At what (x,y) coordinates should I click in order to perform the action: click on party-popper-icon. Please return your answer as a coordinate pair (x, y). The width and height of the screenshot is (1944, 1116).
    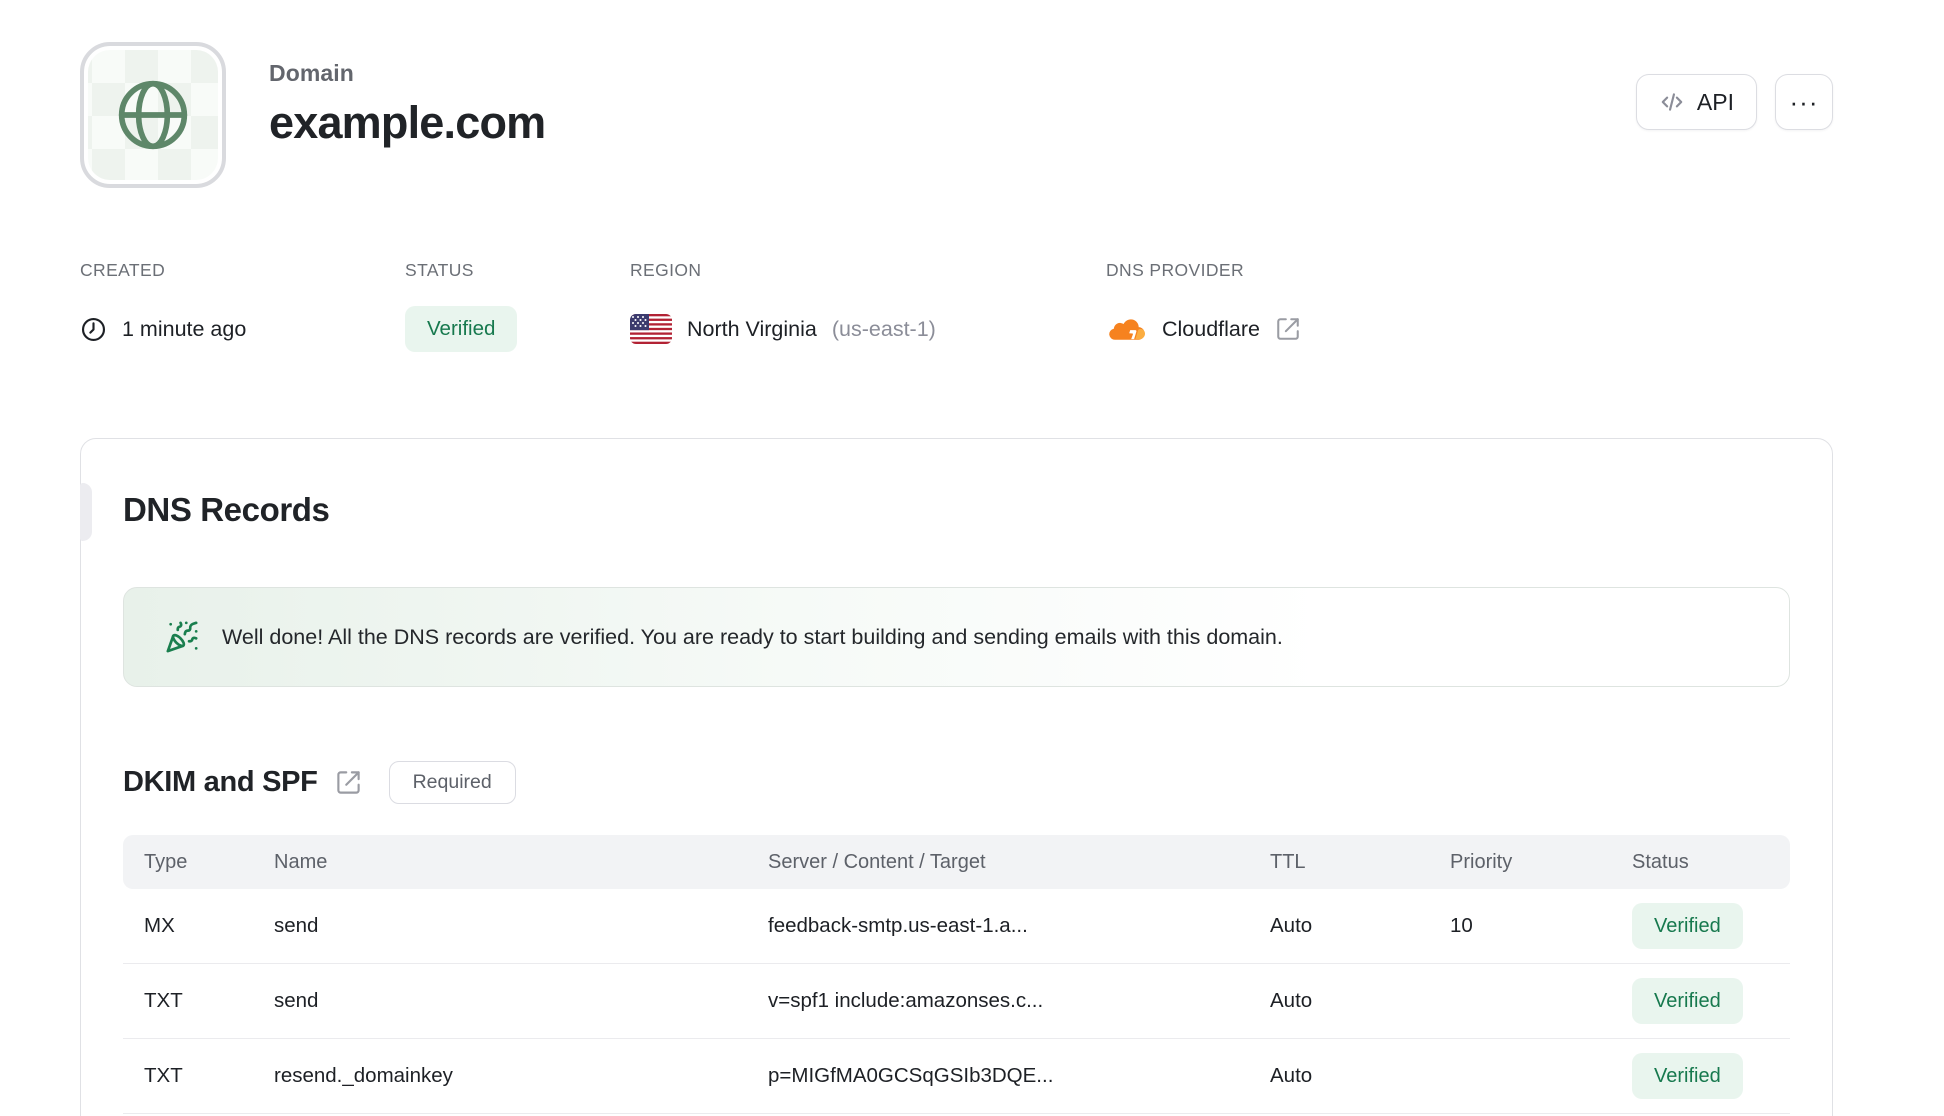
    Looking at the image, I should click on (182, 637).